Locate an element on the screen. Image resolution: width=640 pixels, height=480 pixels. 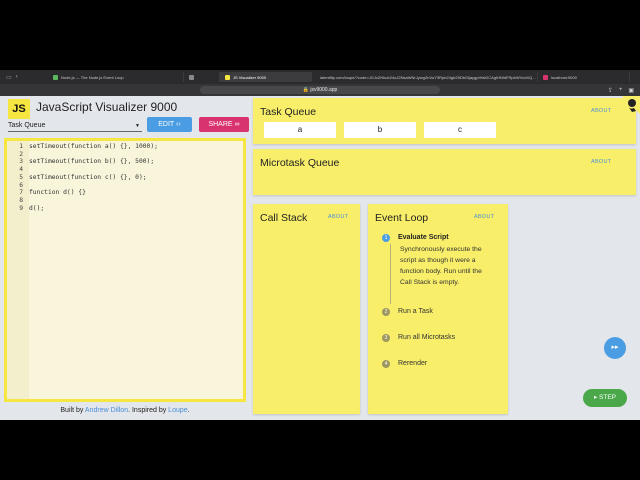
plus-icon: + is located at coordinates (621, 90).